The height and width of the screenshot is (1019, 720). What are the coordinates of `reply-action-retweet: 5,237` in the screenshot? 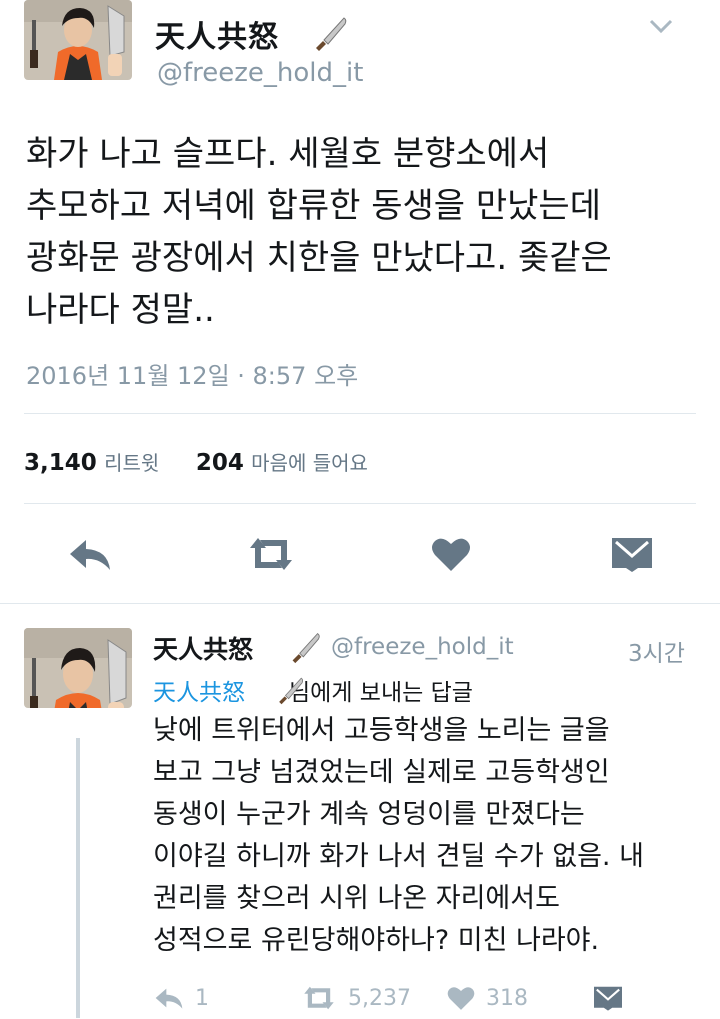 It's located at (355, 998).